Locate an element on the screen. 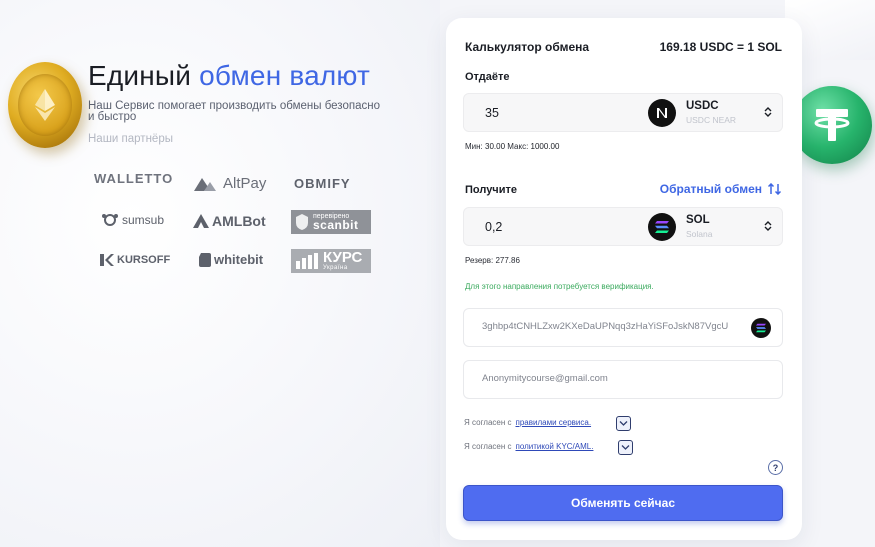 The width and height of the screenshot is (875, 547). partner-walletto-label: WALLETTO is located at coordinates (134, 178).